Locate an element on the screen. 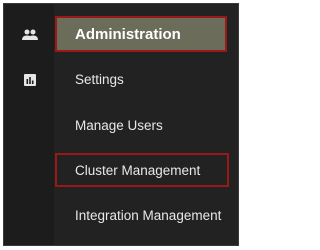 This screenshot has height=250, width=320. menu-item-cluster-management: Cluster Management is located at coordinates (142, 170).